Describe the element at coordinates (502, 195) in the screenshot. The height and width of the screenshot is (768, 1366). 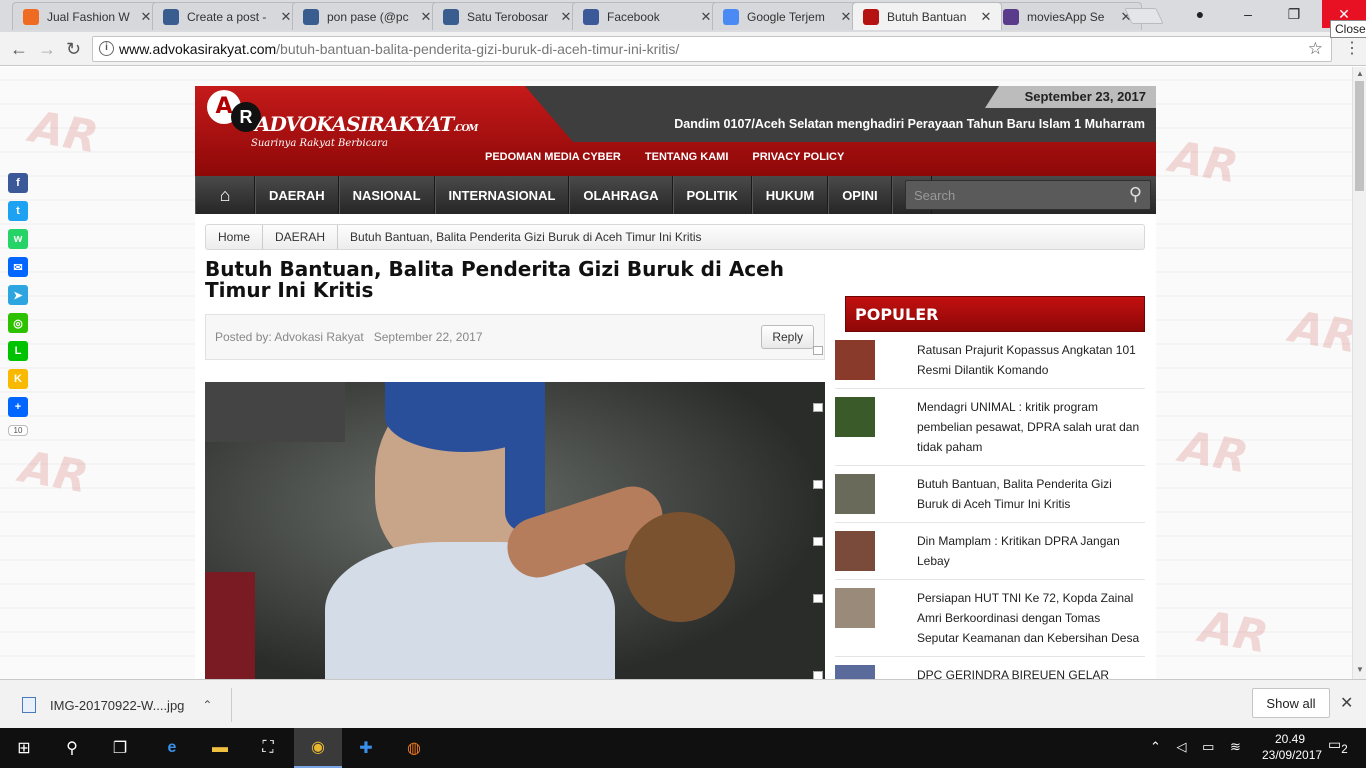
I see `nav-item-internasional: INTERNASIONAL` at that location.